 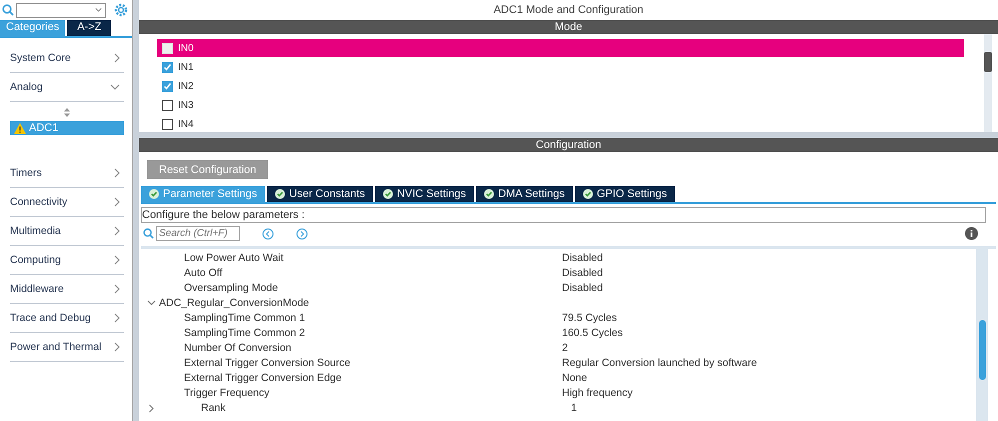 I want to click on channel-label: IN3, so click(x=186, y=105).